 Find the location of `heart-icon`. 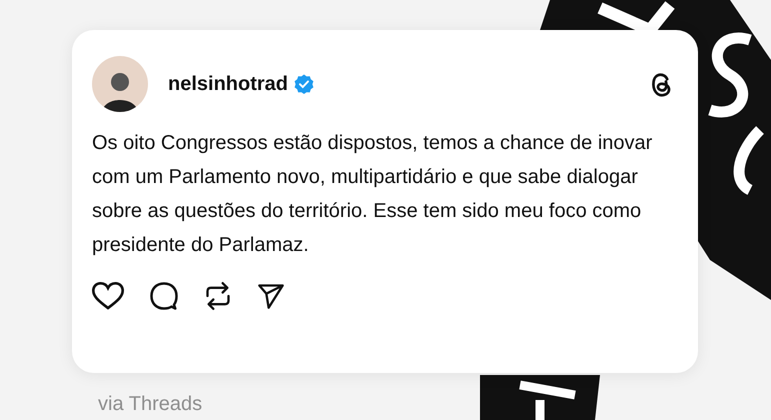

heart-icon is located at coordinates (108, 296).